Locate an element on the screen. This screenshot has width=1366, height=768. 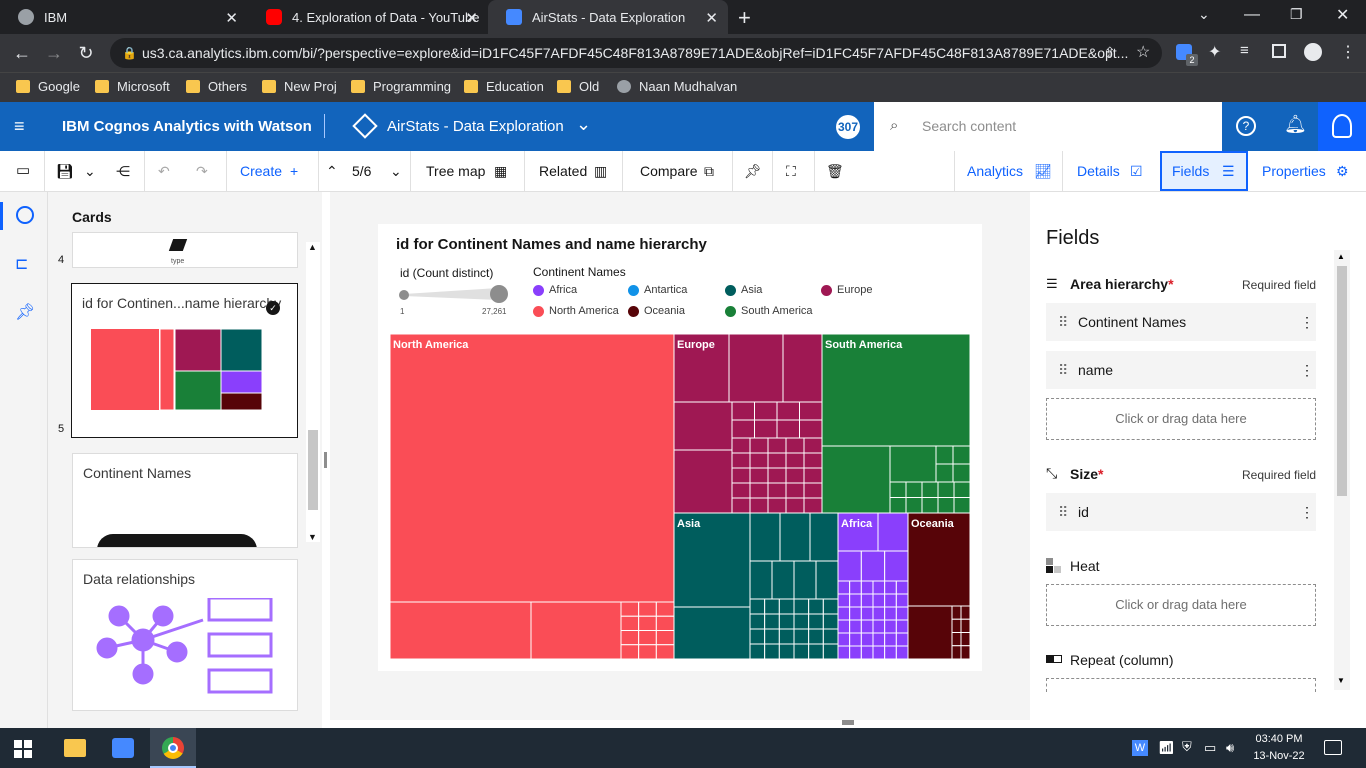
undo-icon: ↶ is located at coordinates (164, 171).